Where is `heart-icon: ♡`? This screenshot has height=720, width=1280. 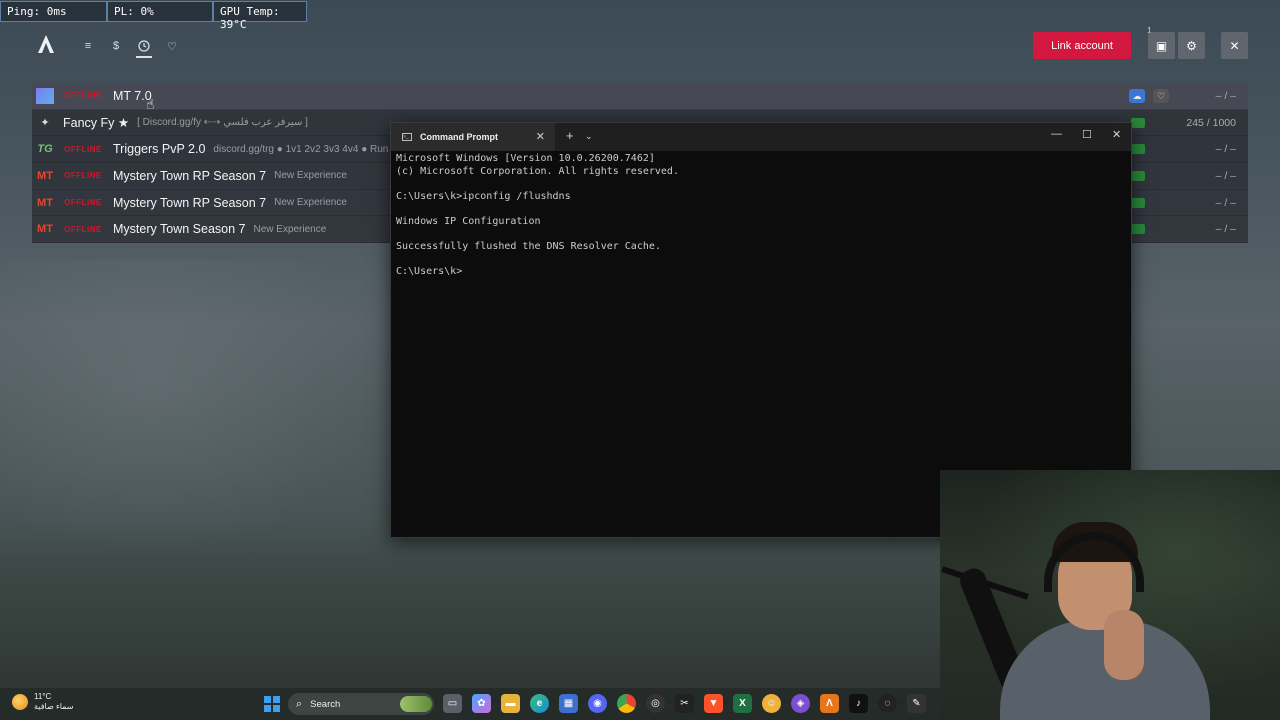
heart-icon: ♡ is located at coordinates (172, 46).